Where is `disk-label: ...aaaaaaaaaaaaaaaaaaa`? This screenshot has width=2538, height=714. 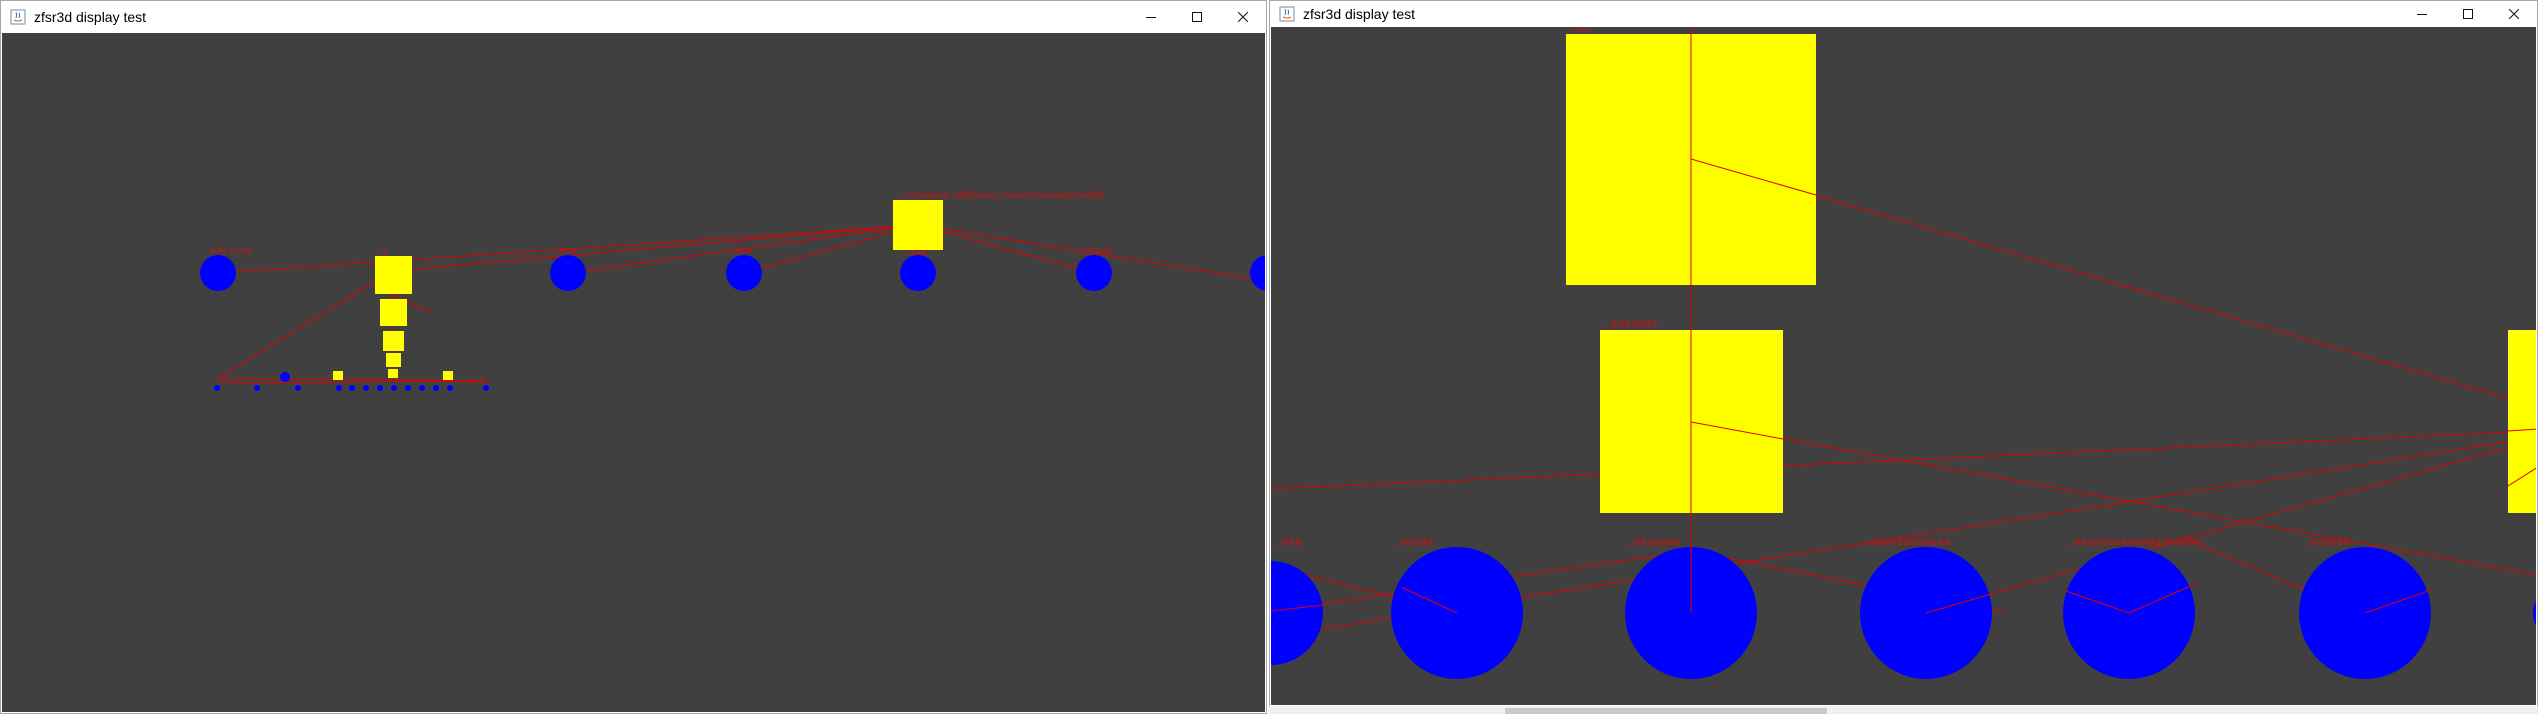
disk-label: ...aaaaaaaaaaaaaaaaaaa is located at coordinates (2132, 541).